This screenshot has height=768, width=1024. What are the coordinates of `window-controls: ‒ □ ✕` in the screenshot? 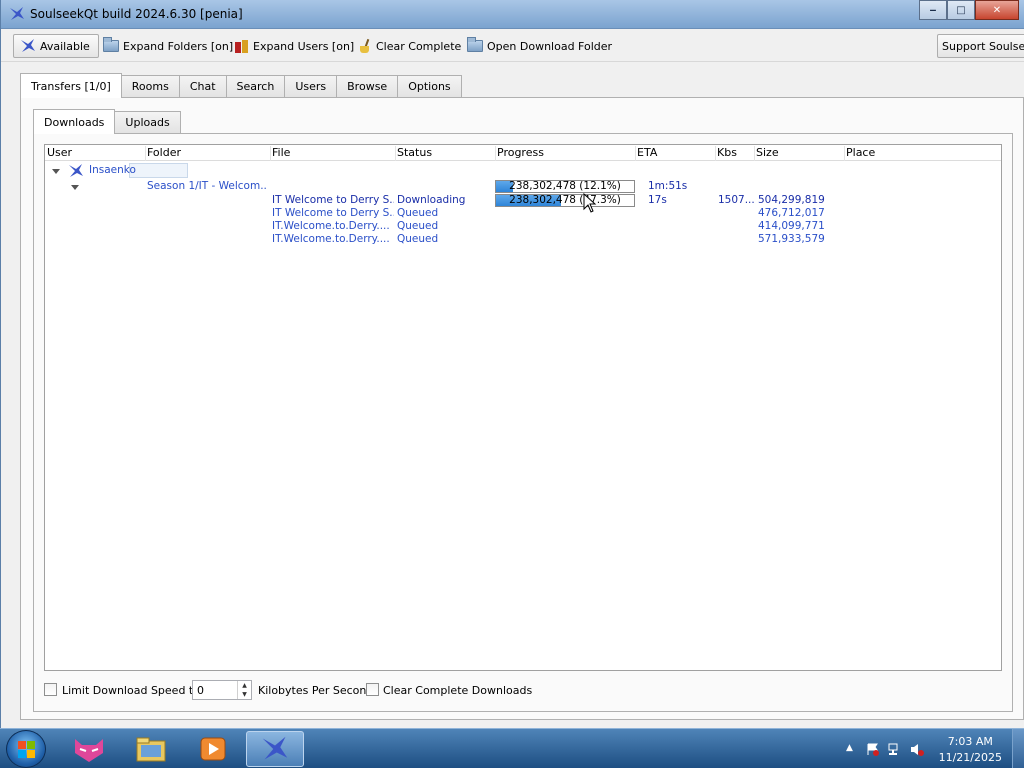 It's located at (969, 10).